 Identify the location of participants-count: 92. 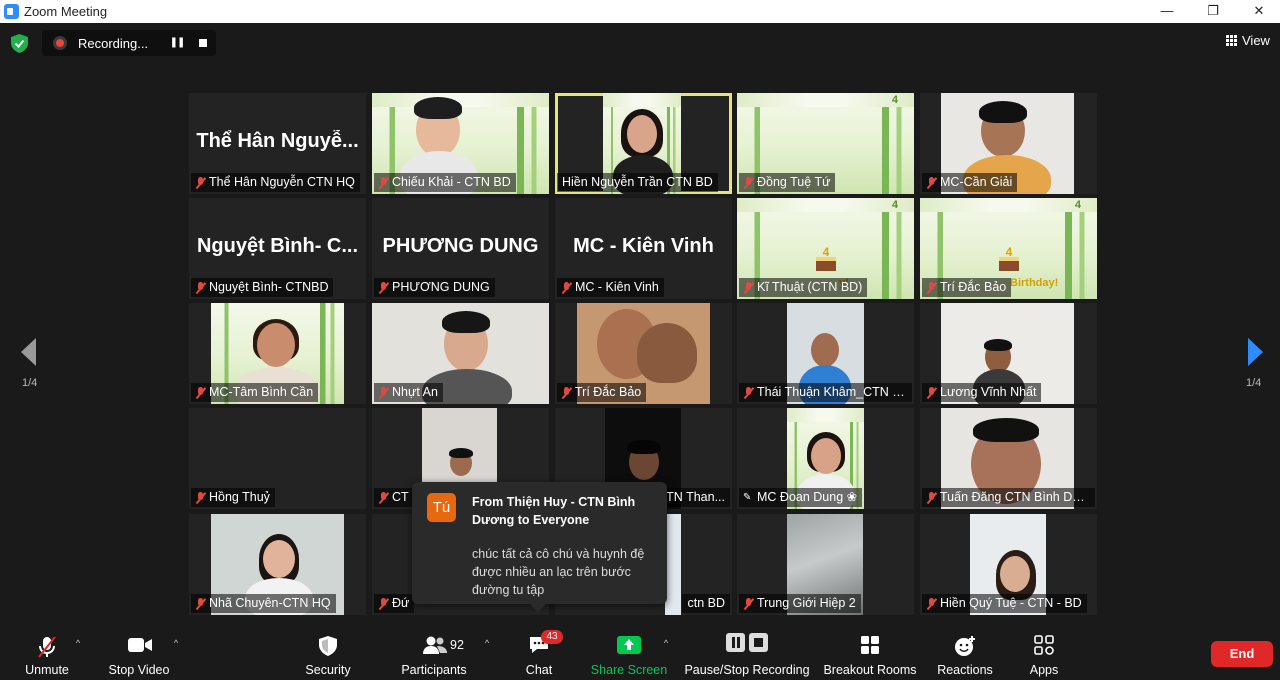
(457, 645).